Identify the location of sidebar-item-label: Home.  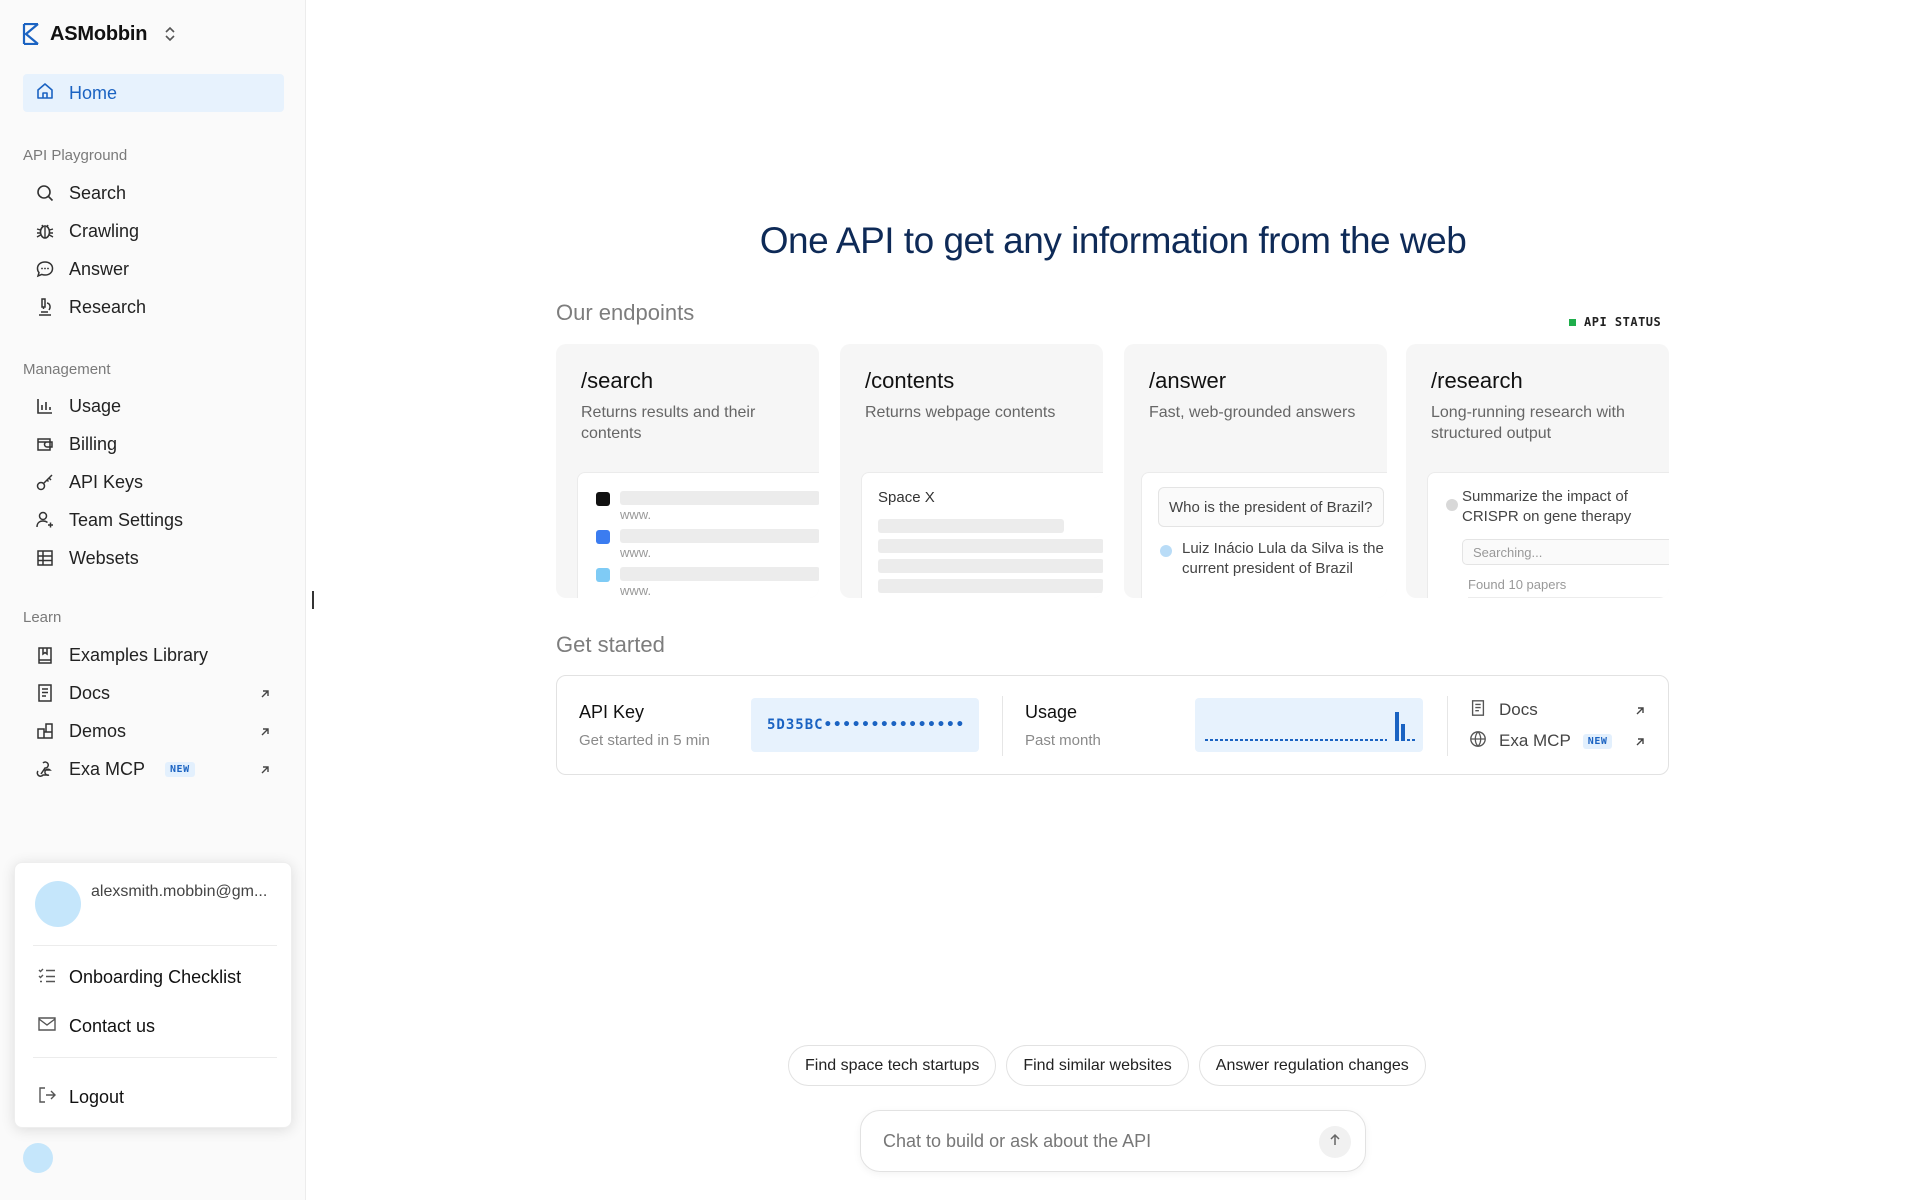
(93, 92).